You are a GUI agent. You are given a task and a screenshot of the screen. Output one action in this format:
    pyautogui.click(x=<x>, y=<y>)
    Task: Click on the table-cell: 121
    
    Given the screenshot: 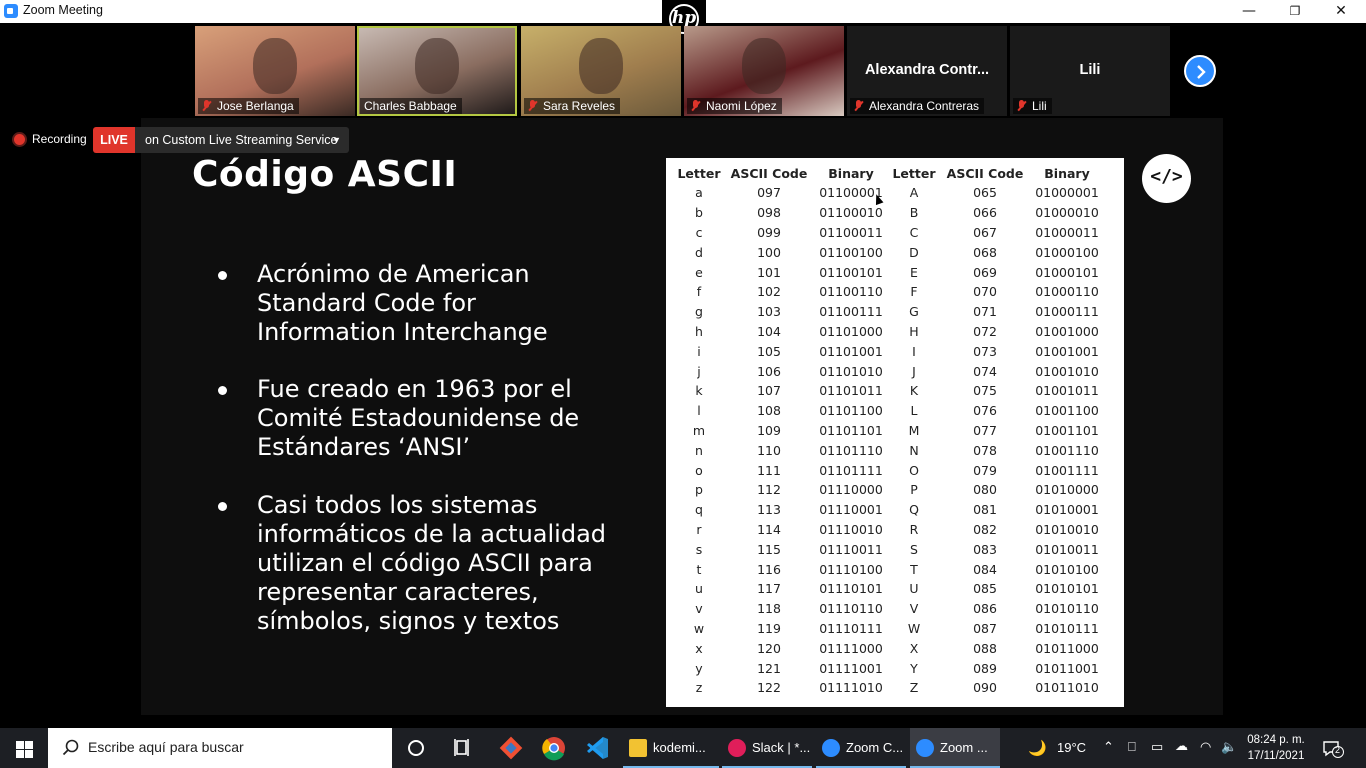 What is the action you would take?
    pyautogui.click(x=769, y=668)
    